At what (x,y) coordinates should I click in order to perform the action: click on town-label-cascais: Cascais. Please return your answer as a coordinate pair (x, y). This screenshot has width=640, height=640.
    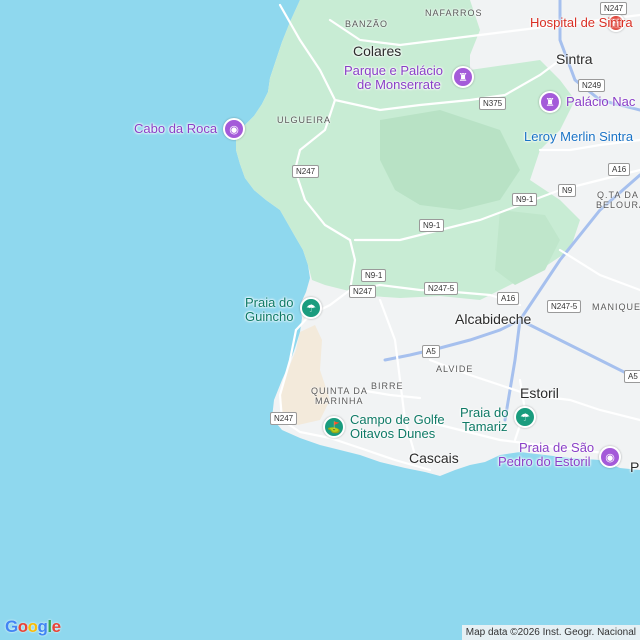
    Looking at the image, I should click on (434, 458).